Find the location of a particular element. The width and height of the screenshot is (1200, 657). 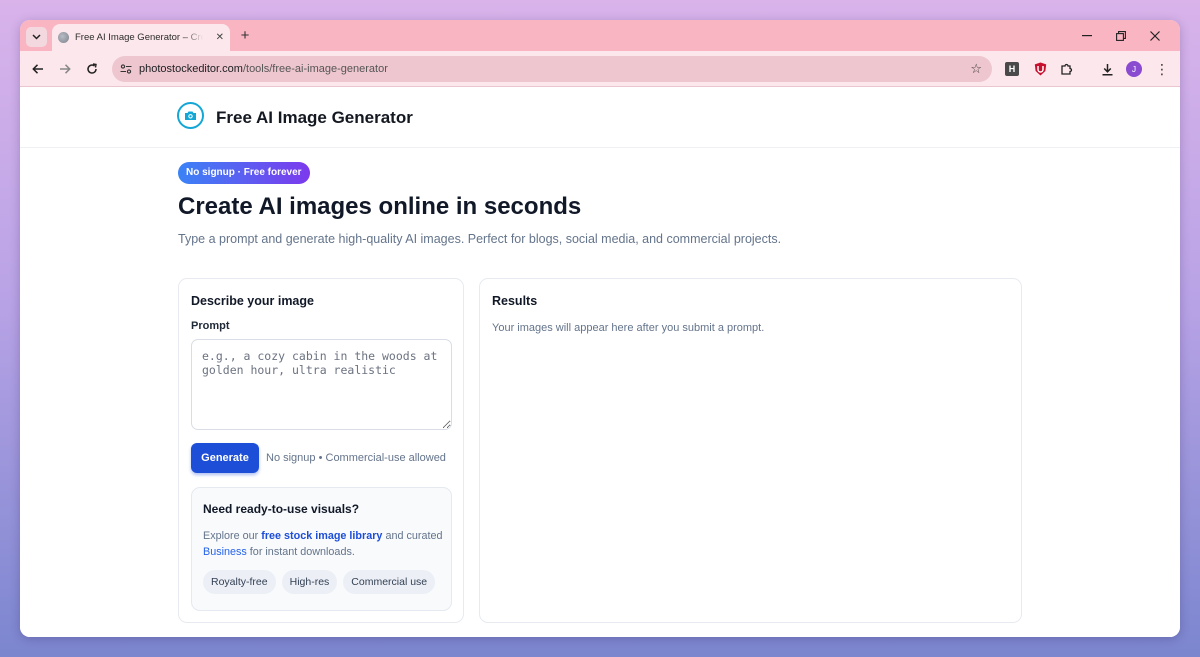

chevron-down-icon is located at coordinates (36, 37).